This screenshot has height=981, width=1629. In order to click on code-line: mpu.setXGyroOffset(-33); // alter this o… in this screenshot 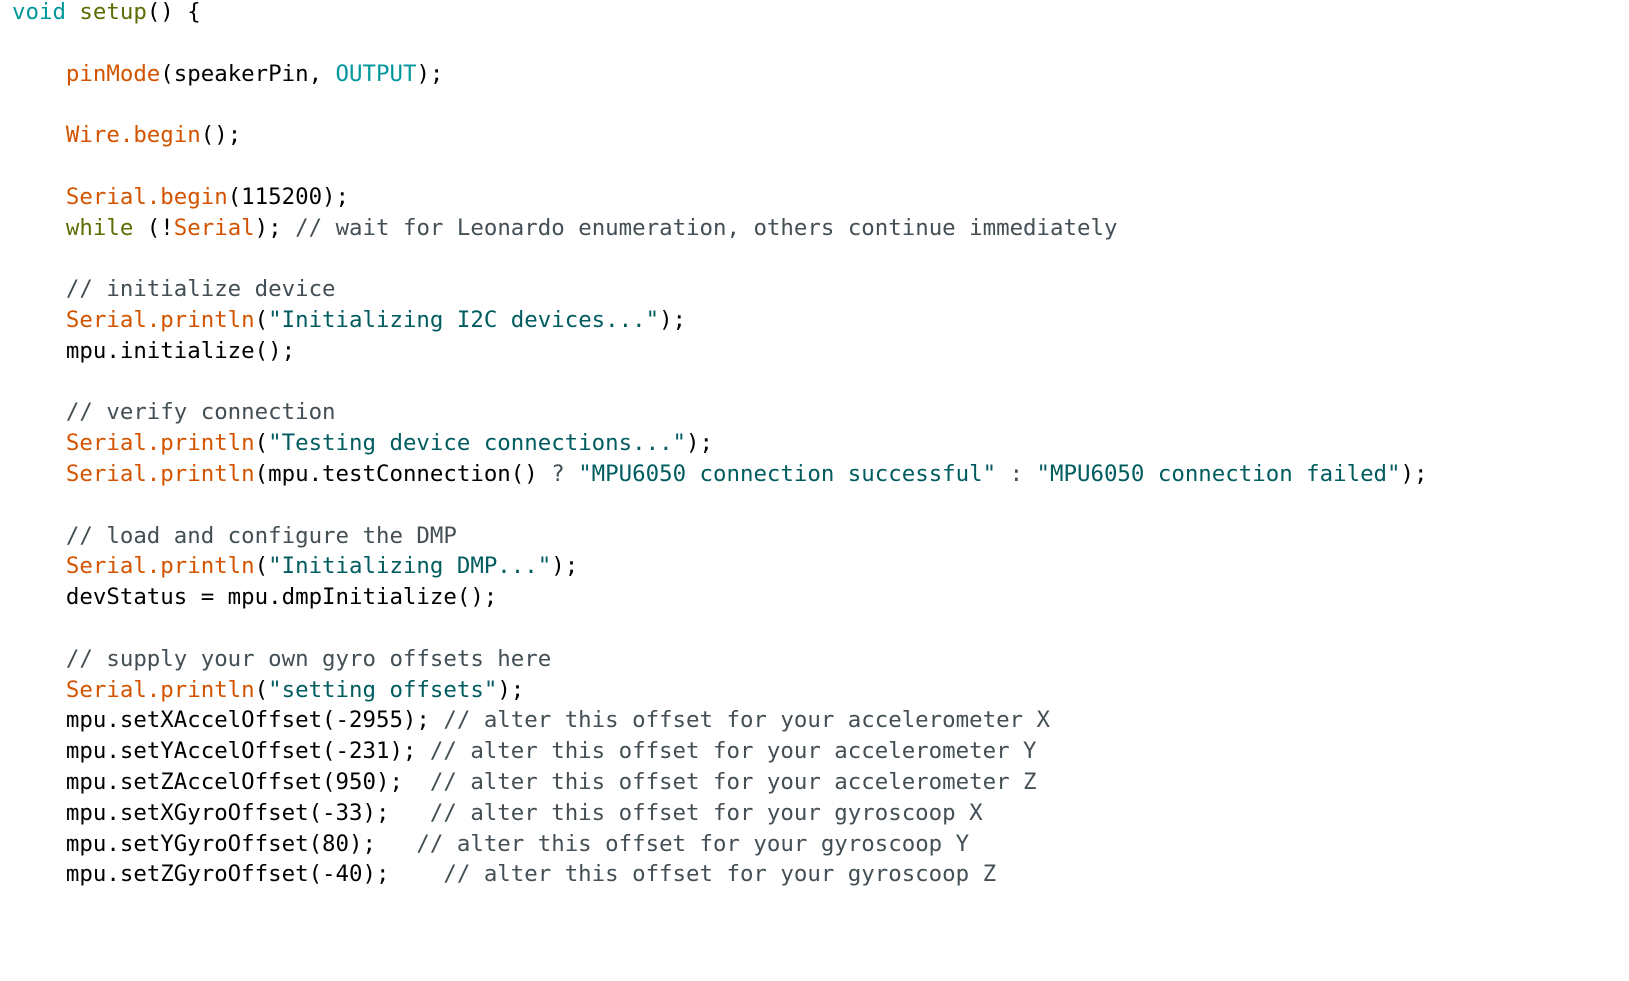, I will do `click(719, 813)`.